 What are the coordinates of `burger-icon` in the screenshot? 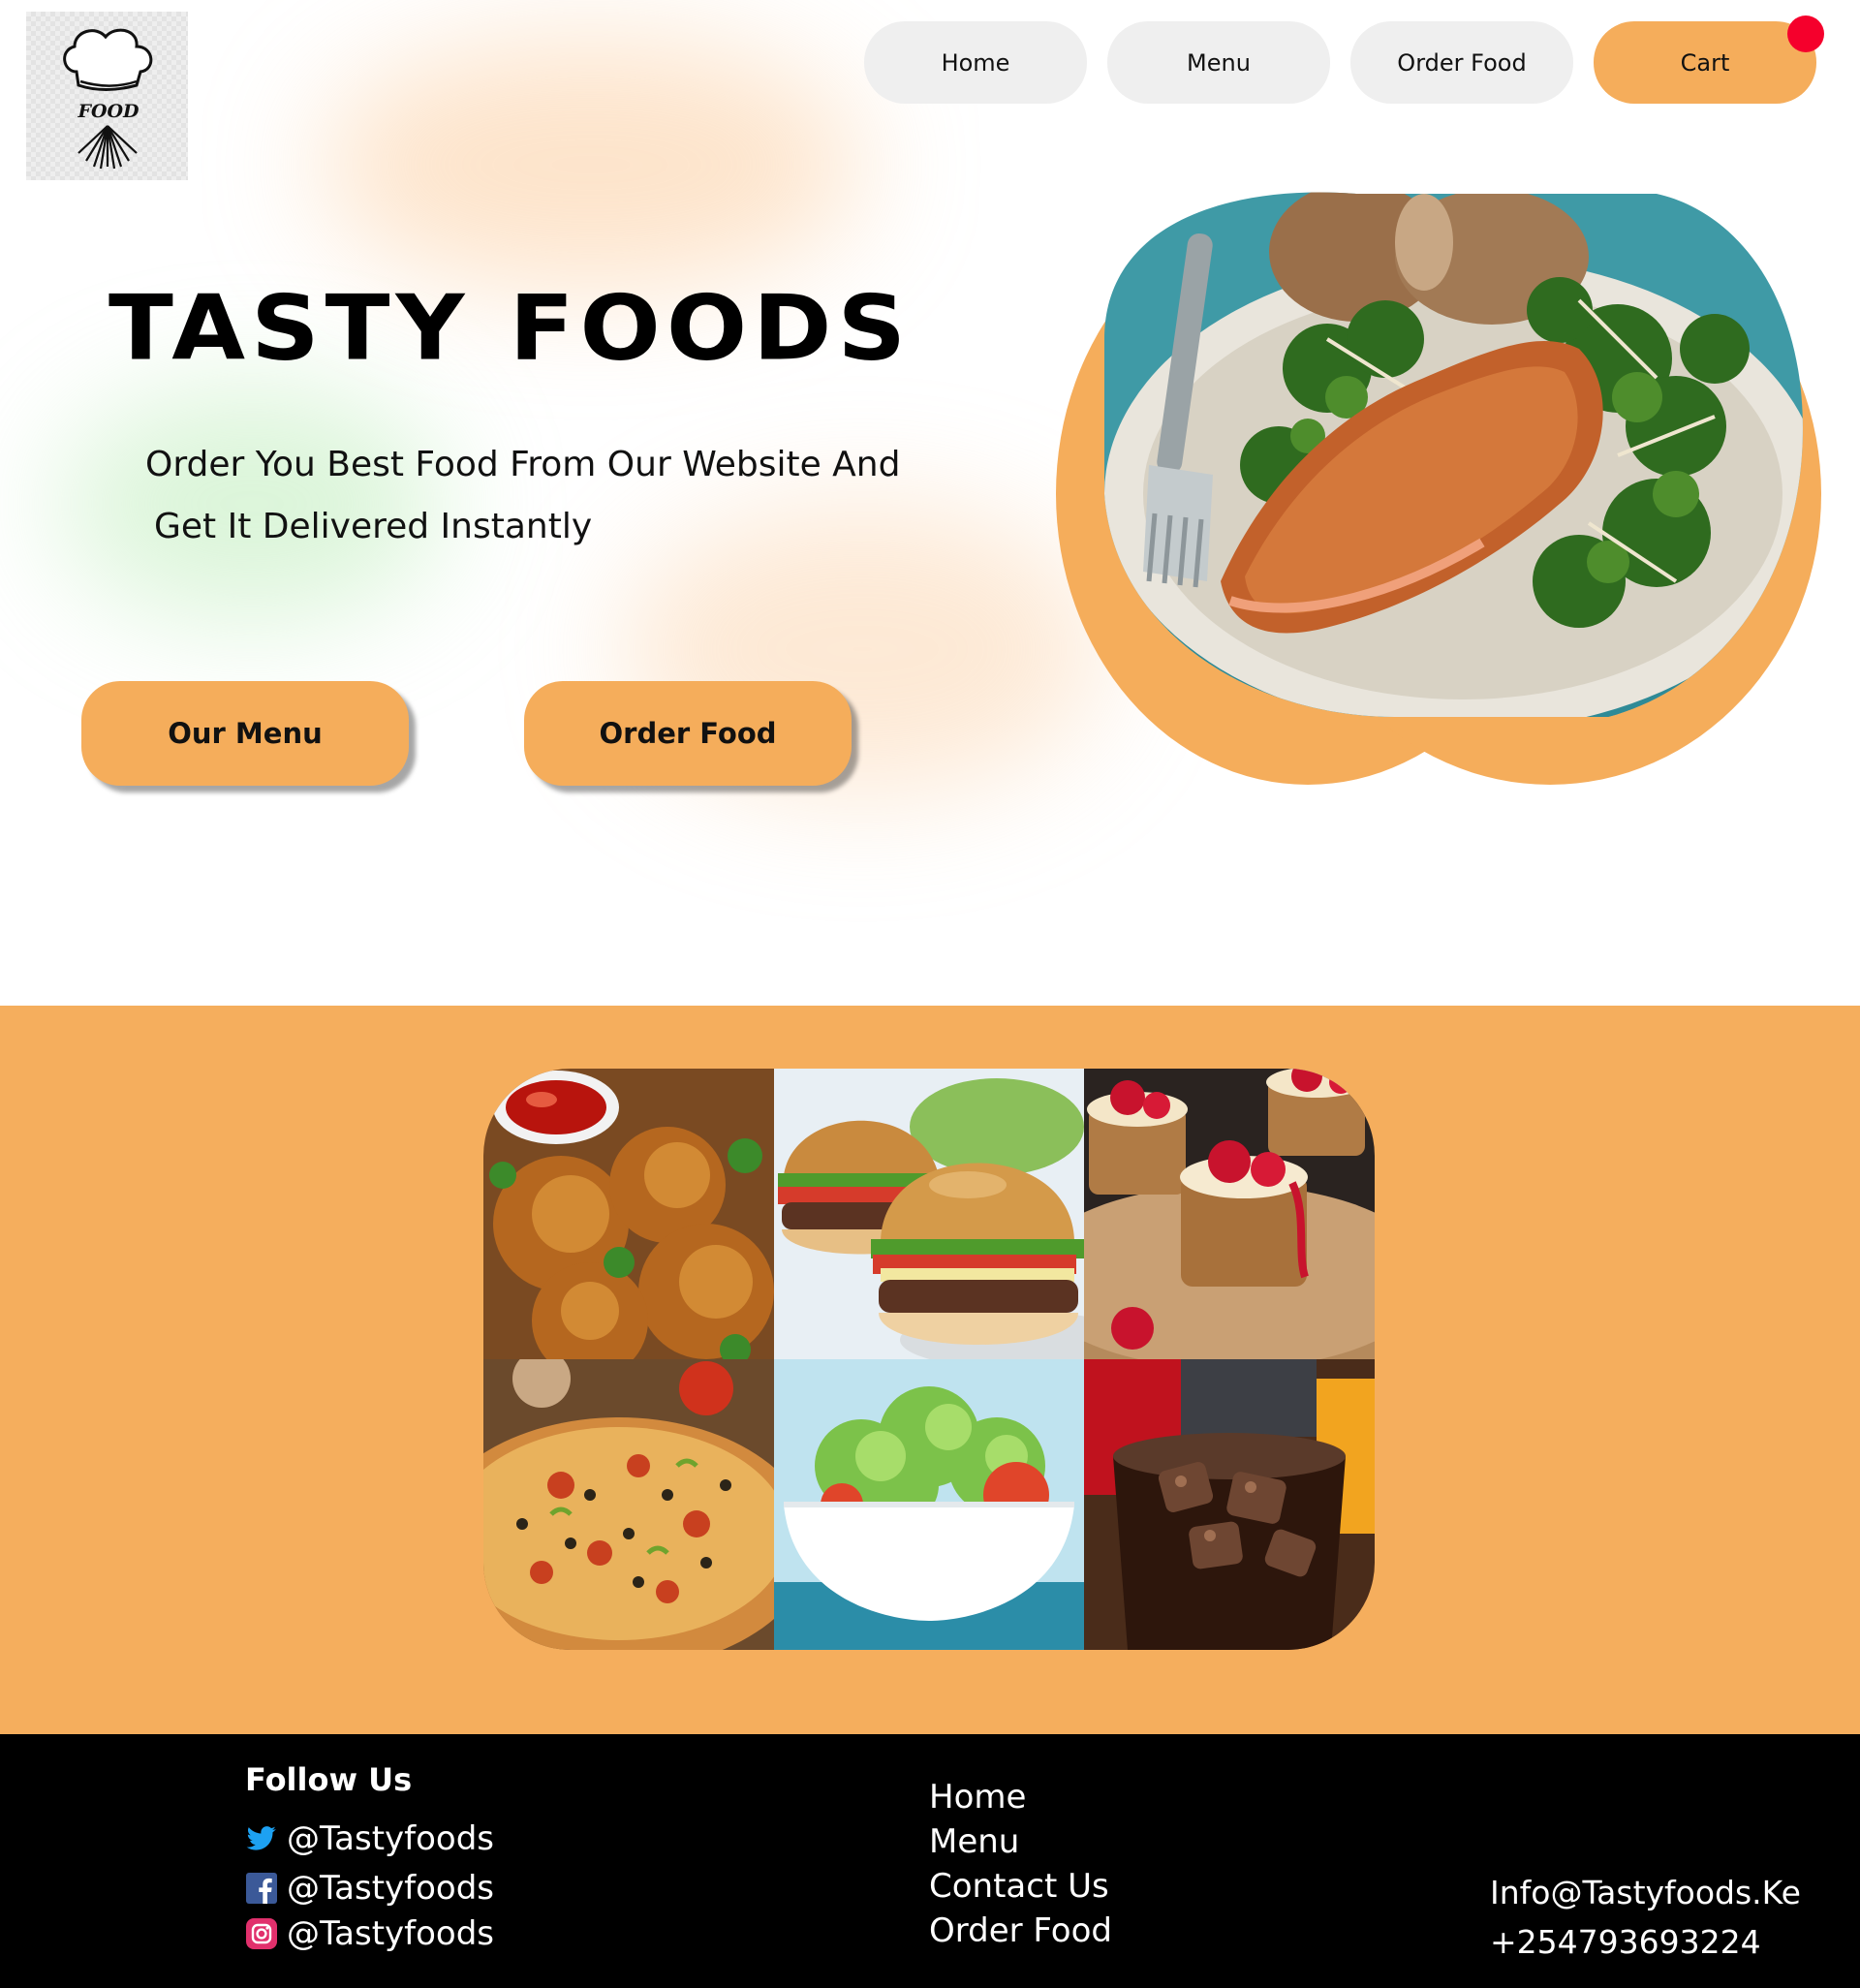 It's located at (929, 1214).